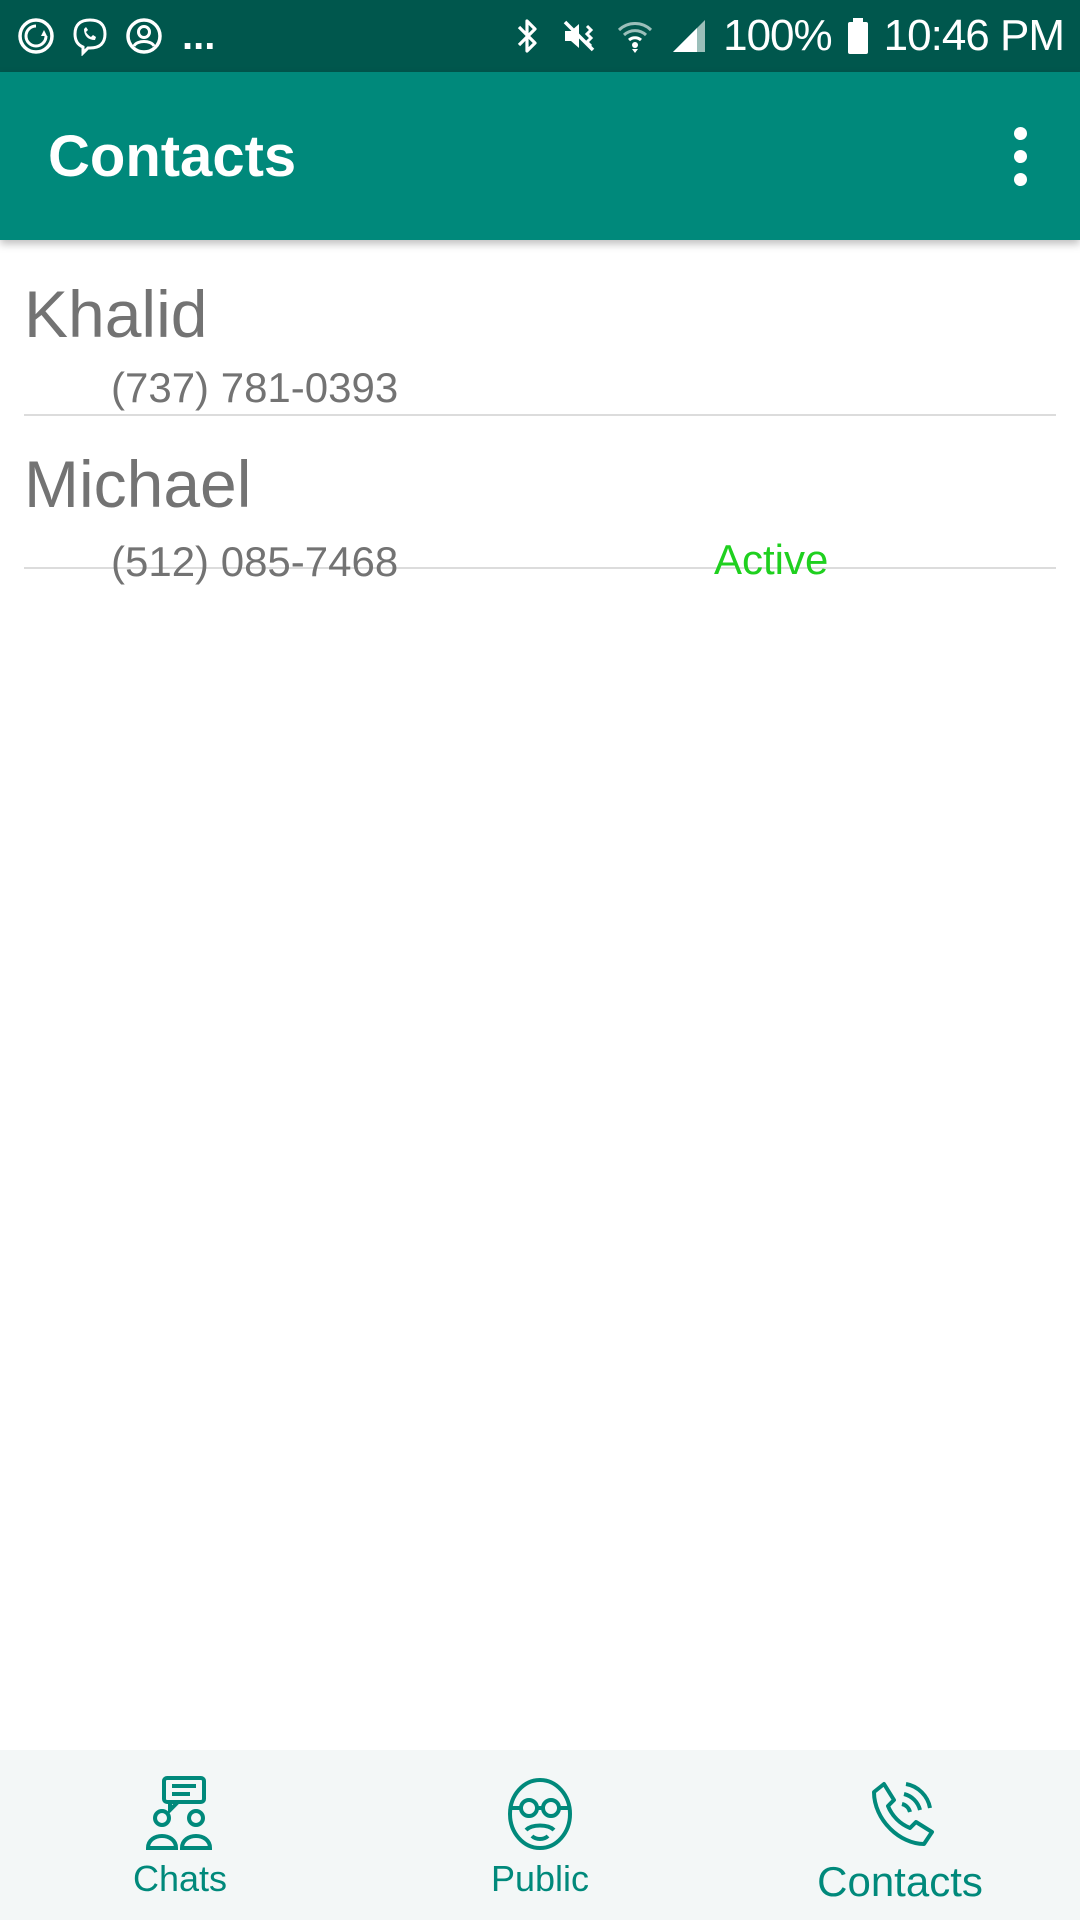 The width and height of the screenshot is (1080, 1920). I want to click on contact-phone: (512) 085-7468, so click(255, 561).